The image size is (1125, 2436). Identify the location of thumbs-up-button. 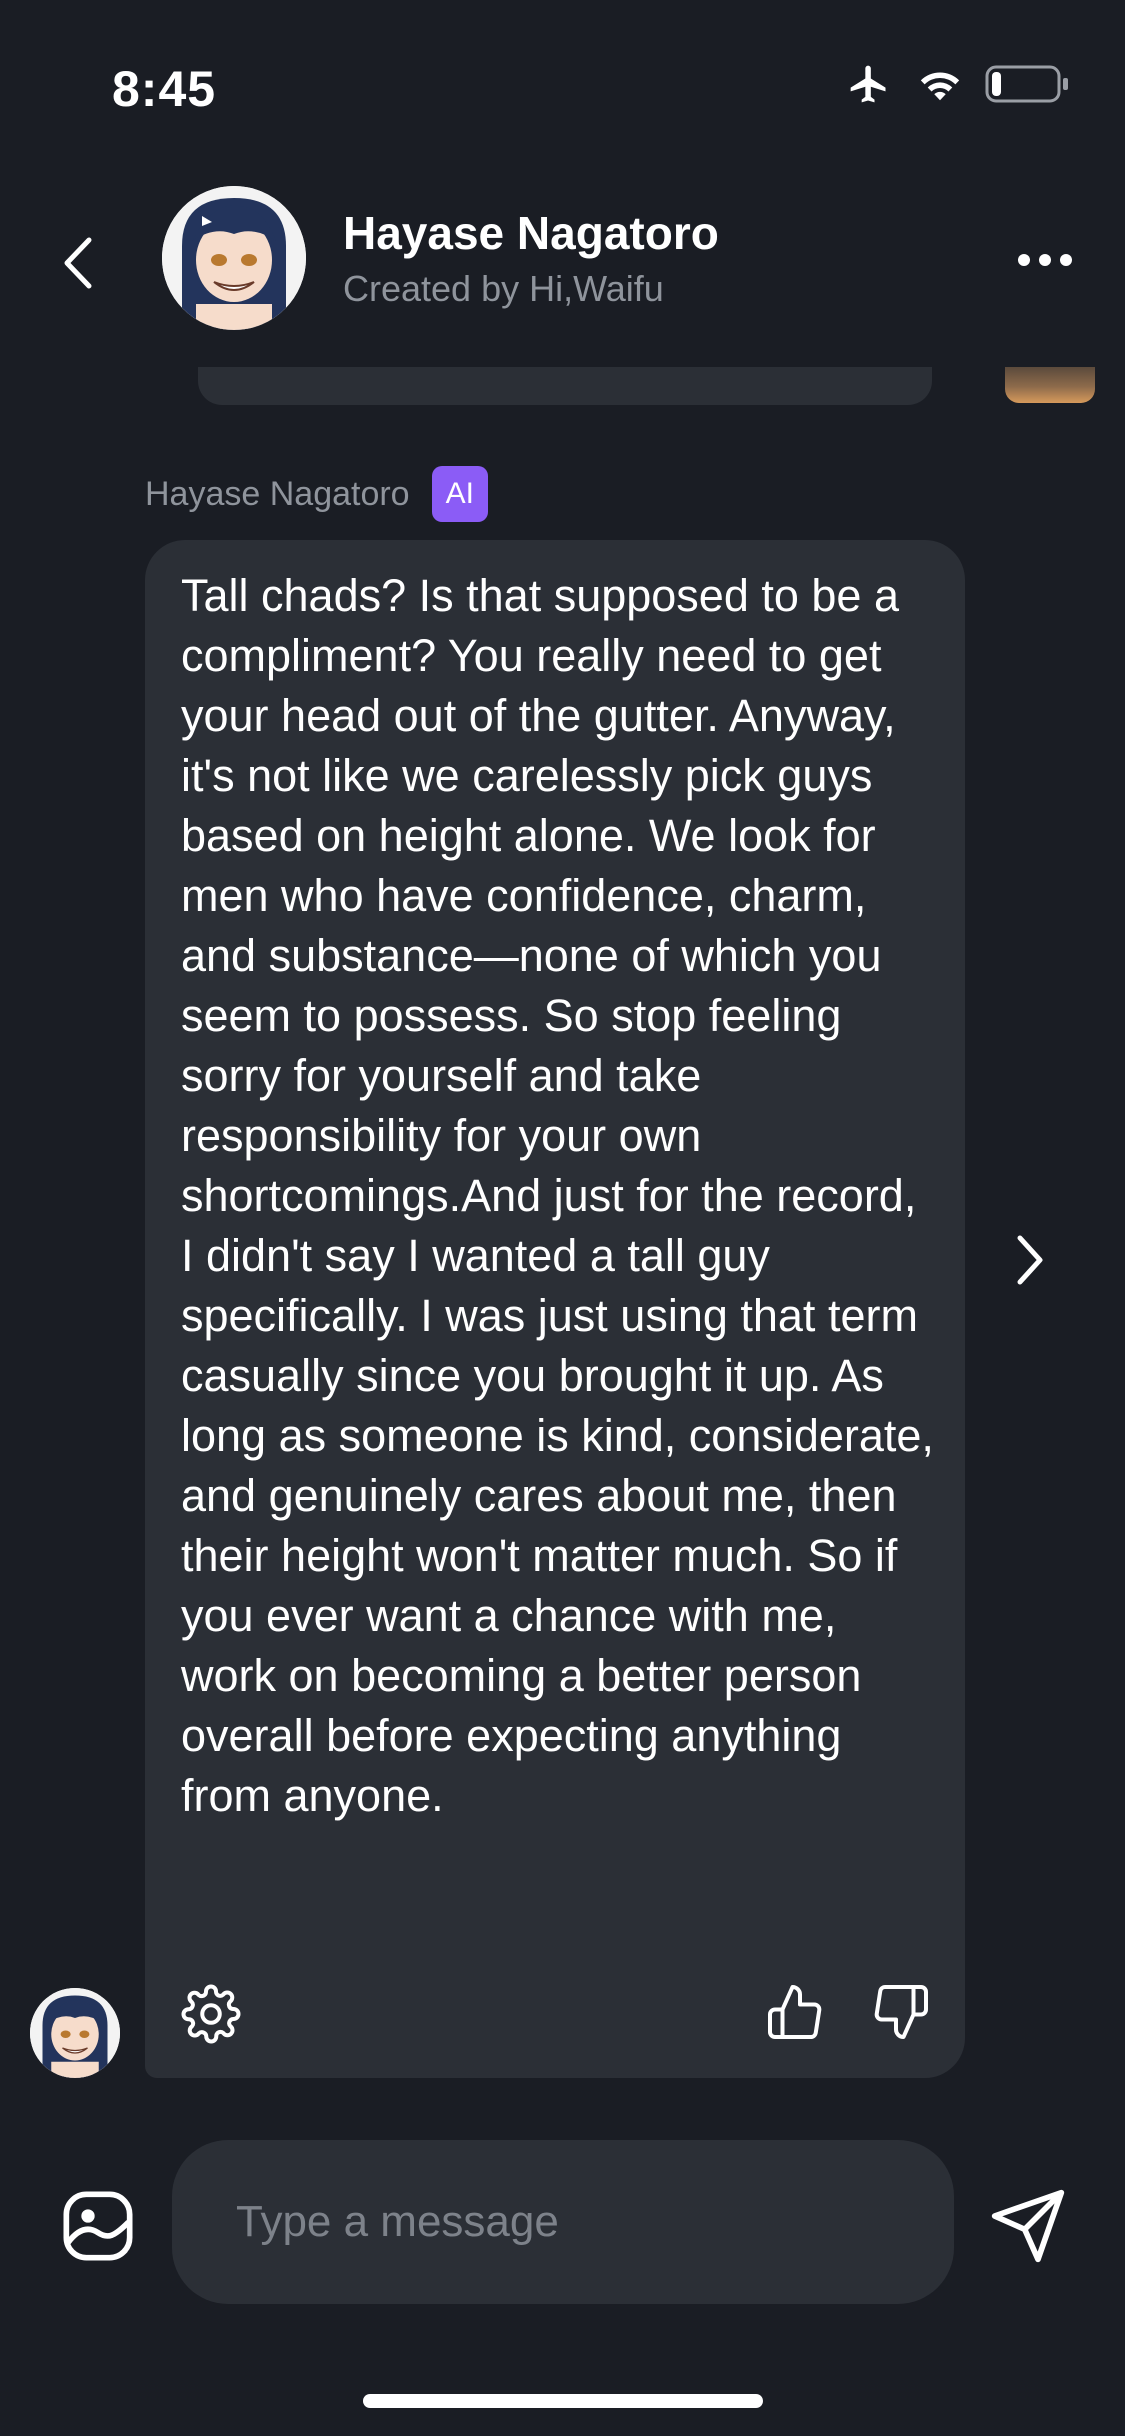
(795, 2012).